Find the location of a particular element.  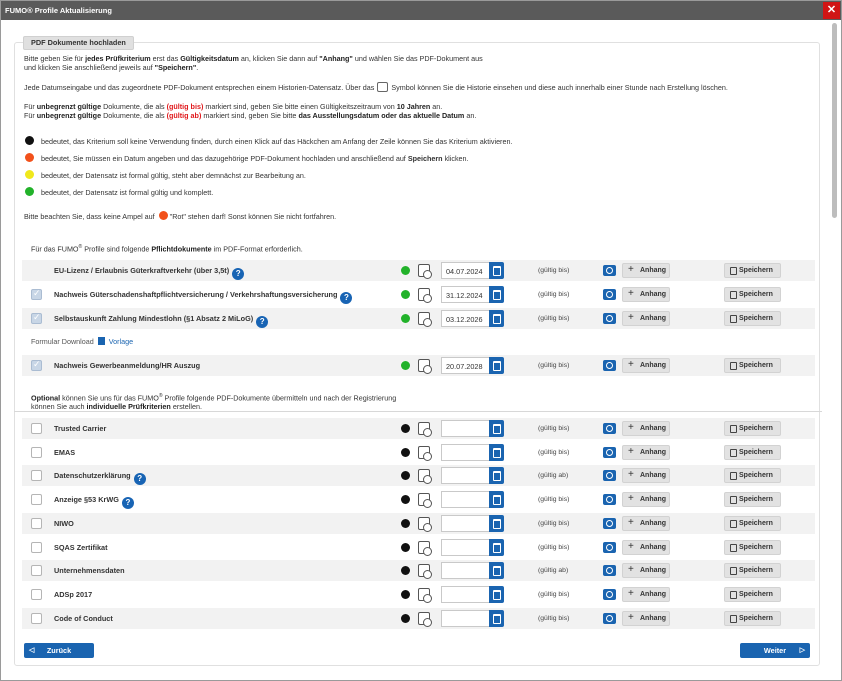

scrollbar is located at coordinates (834, 120).